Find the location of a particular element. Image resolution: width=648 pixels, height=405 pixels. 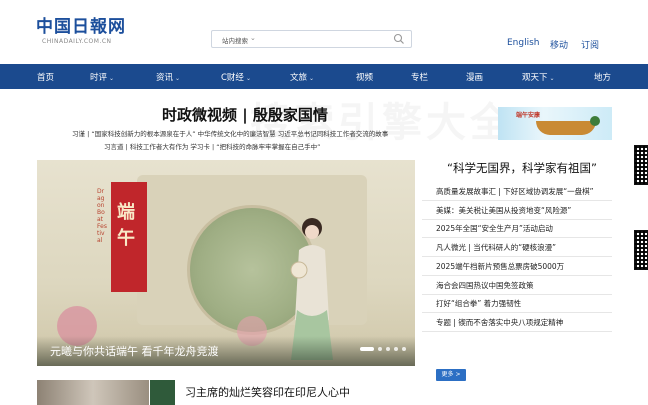

search-icon is located at coordinates (399, 39).